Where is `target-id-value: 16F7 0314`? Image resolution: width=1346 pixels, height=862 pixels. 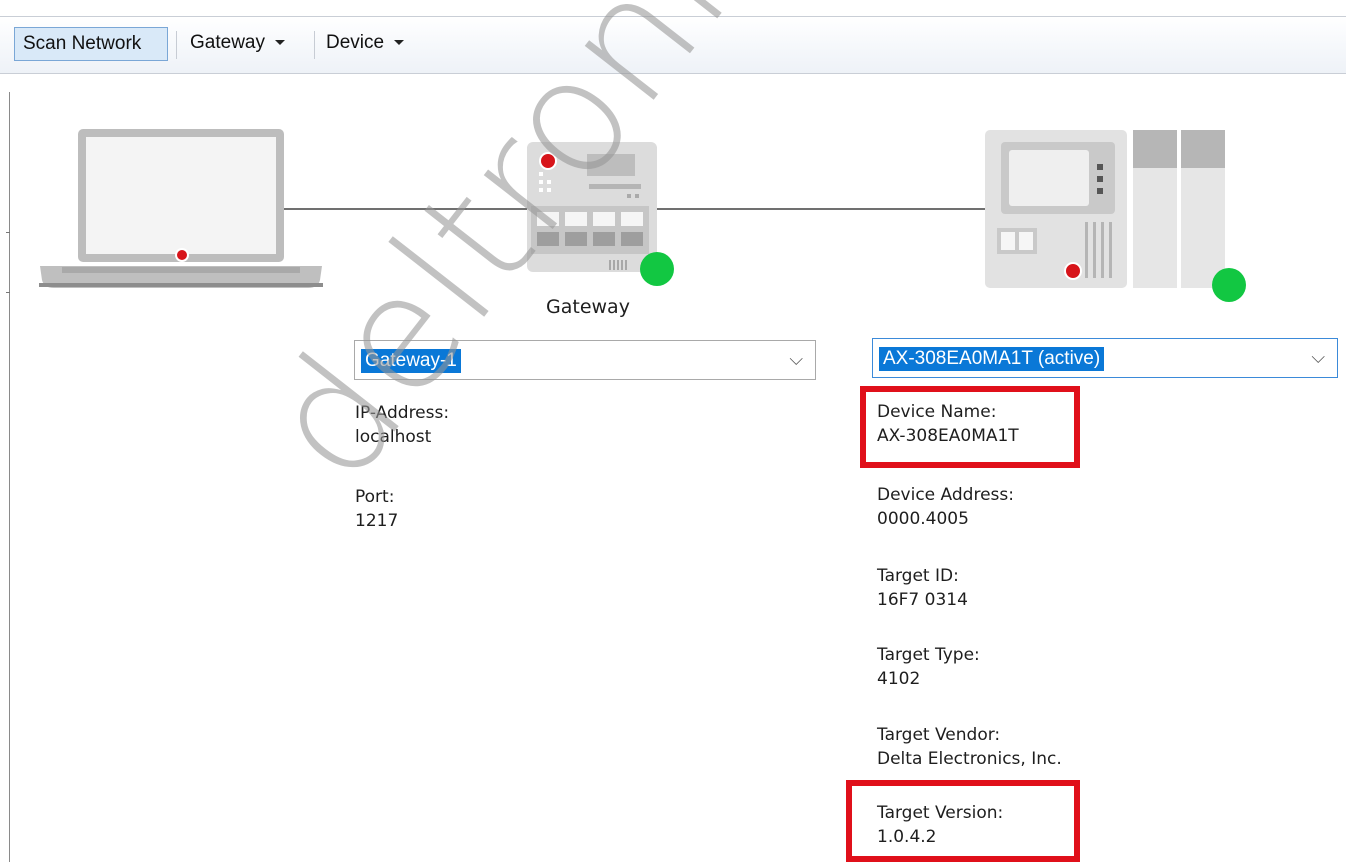 target-id-value: 16F7 0314 is located at coordinates (922, 600).